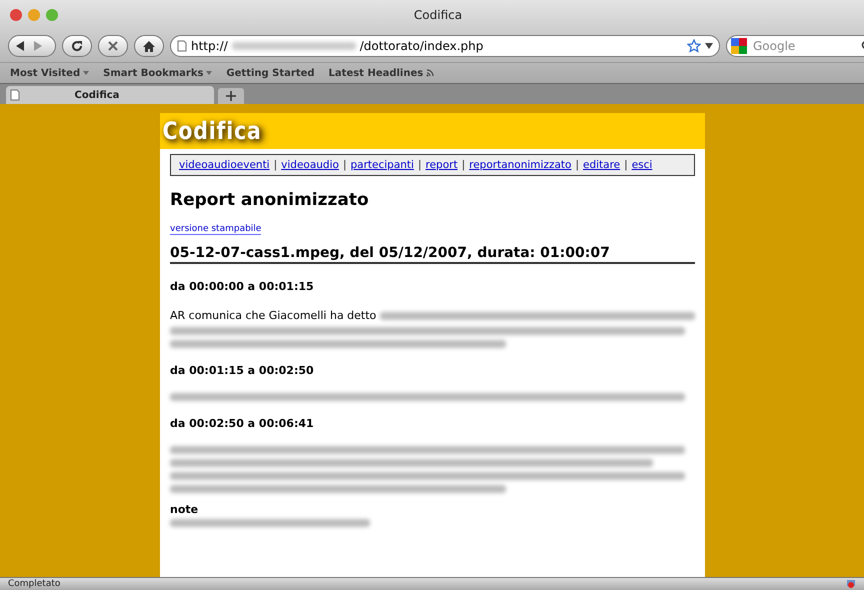 Image resolution: width=864 pixels, height=590 pixels. Describe the element at coordinates (382, 165) in the screenshot. I see `nav-link: partecipanti` at that location.